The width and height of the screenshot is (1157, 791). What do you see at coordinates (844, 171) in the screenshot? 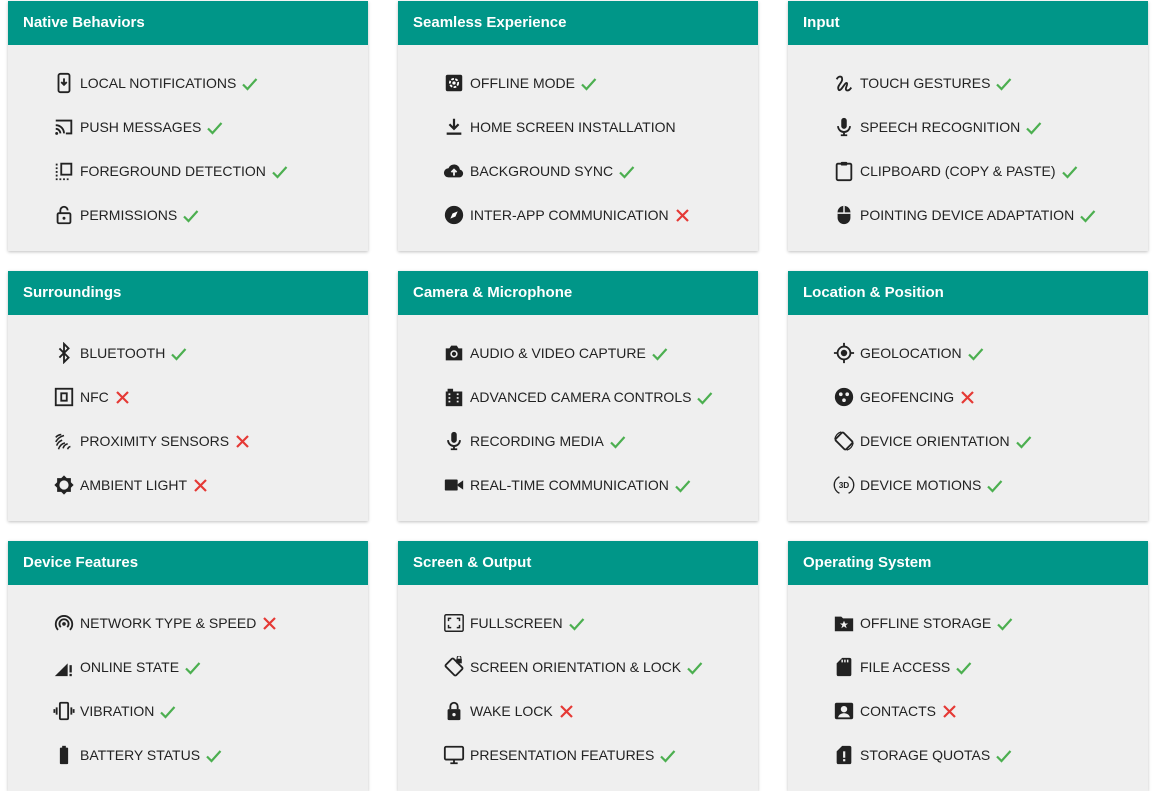
I see `clipboard-icon` at bounding box center [844, 171].